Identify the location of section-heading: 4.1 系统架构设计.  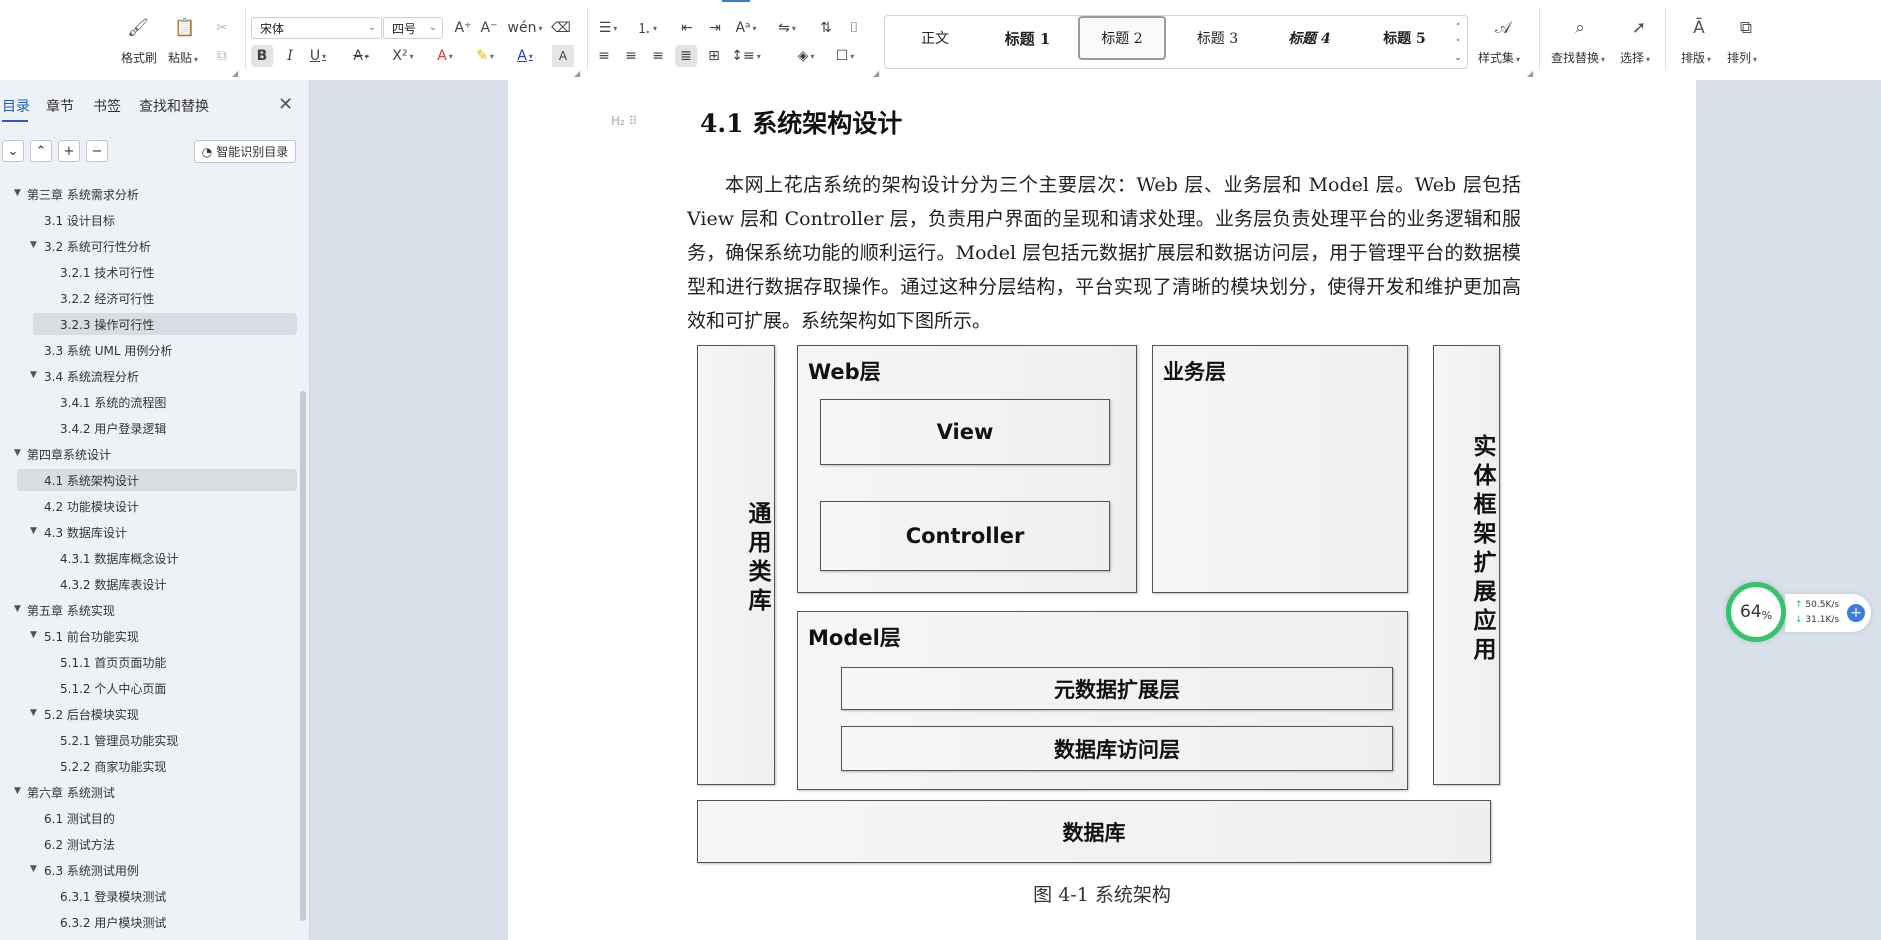
(801, 122).